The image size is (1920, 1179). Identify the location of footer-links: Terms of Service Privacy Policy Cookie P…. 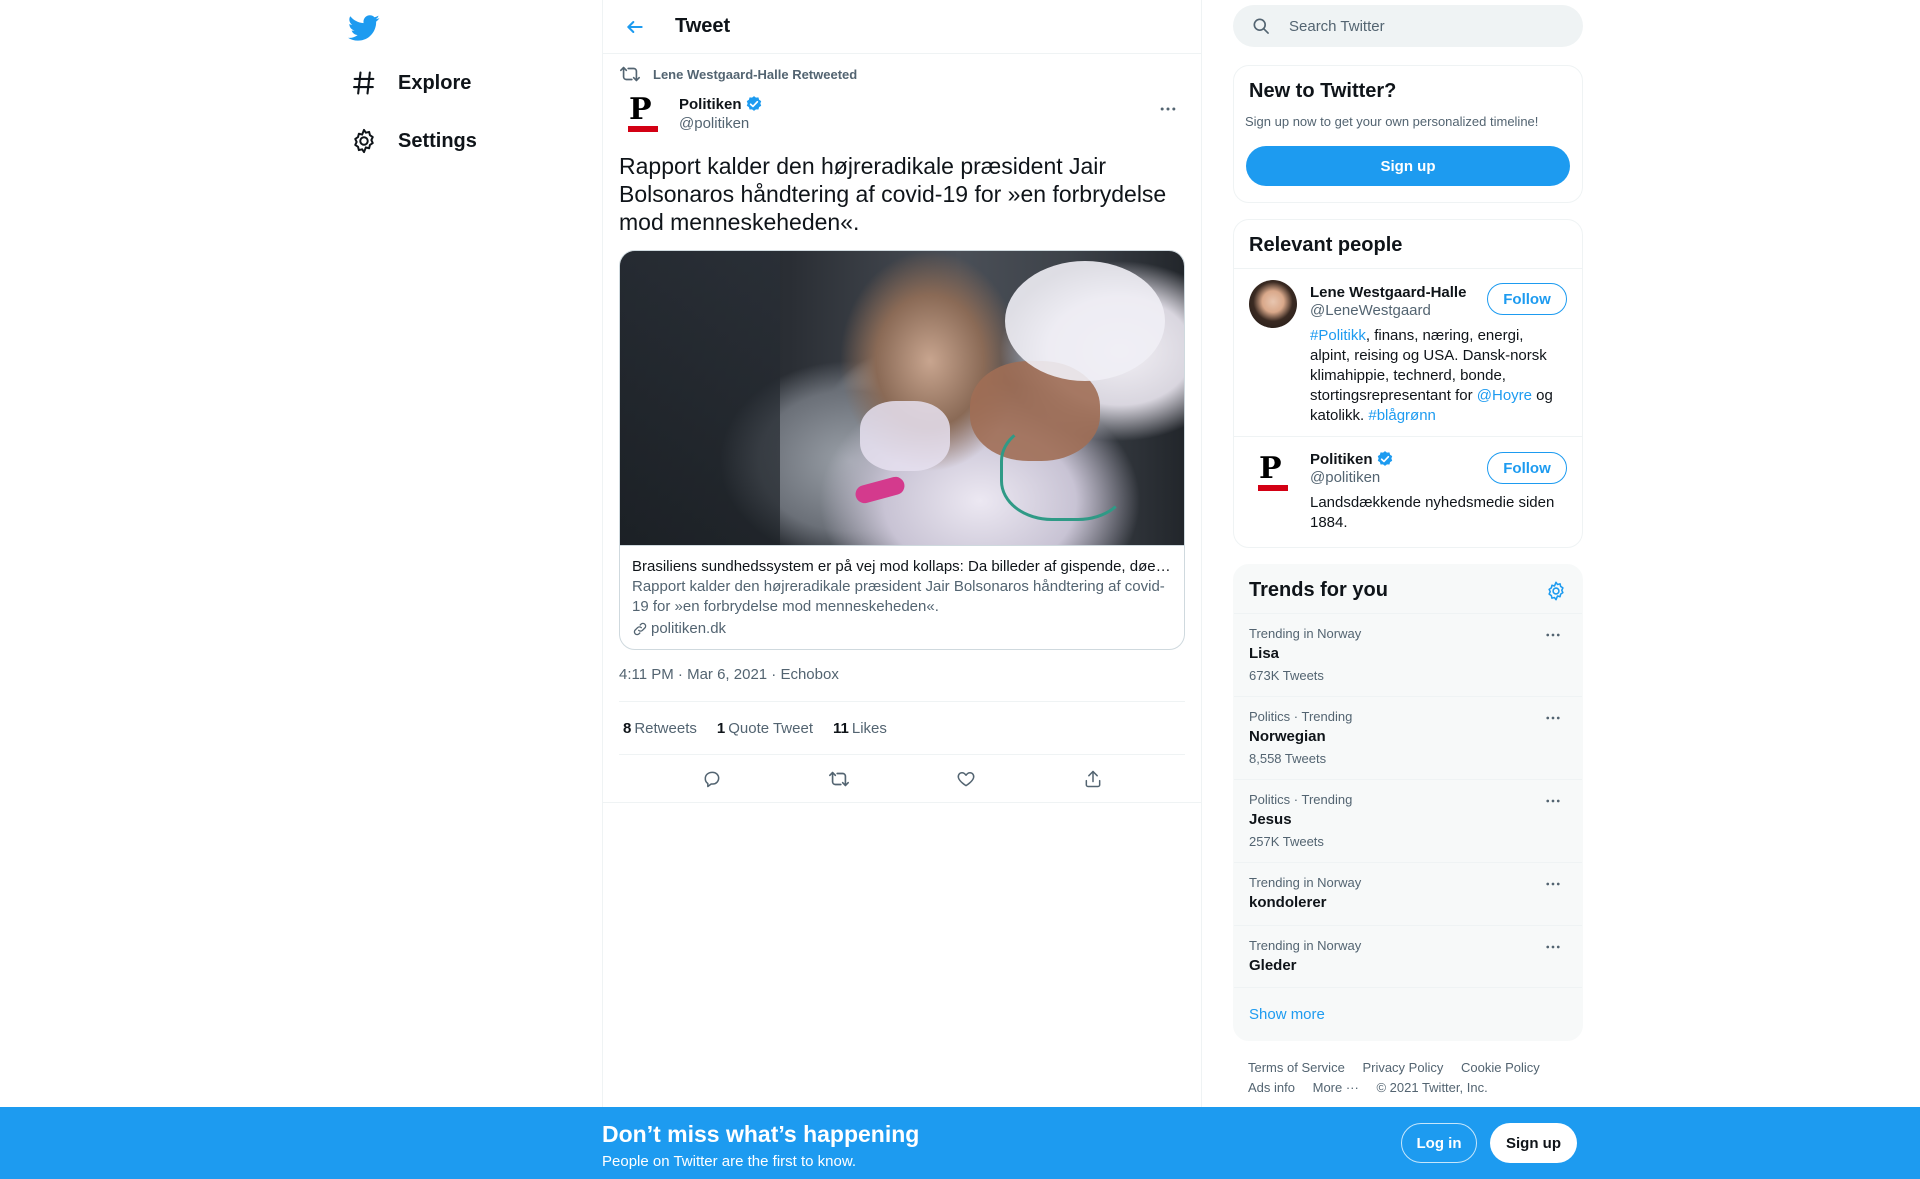
(1413, 1078).